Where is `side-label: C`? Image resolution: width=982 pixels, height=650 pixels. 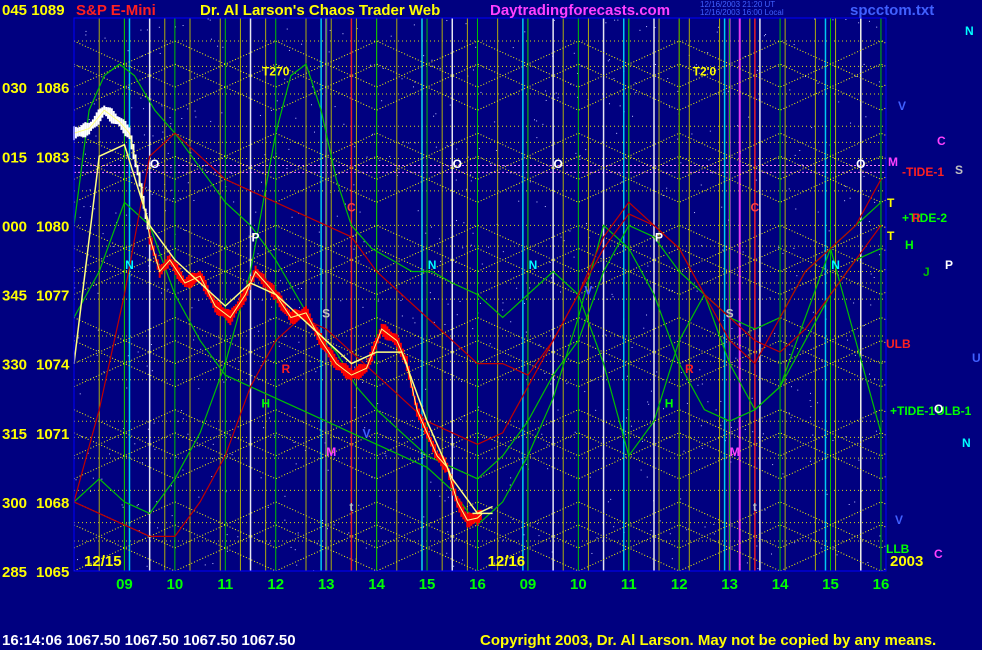 side-label: C is located at coordinates (938, 554).